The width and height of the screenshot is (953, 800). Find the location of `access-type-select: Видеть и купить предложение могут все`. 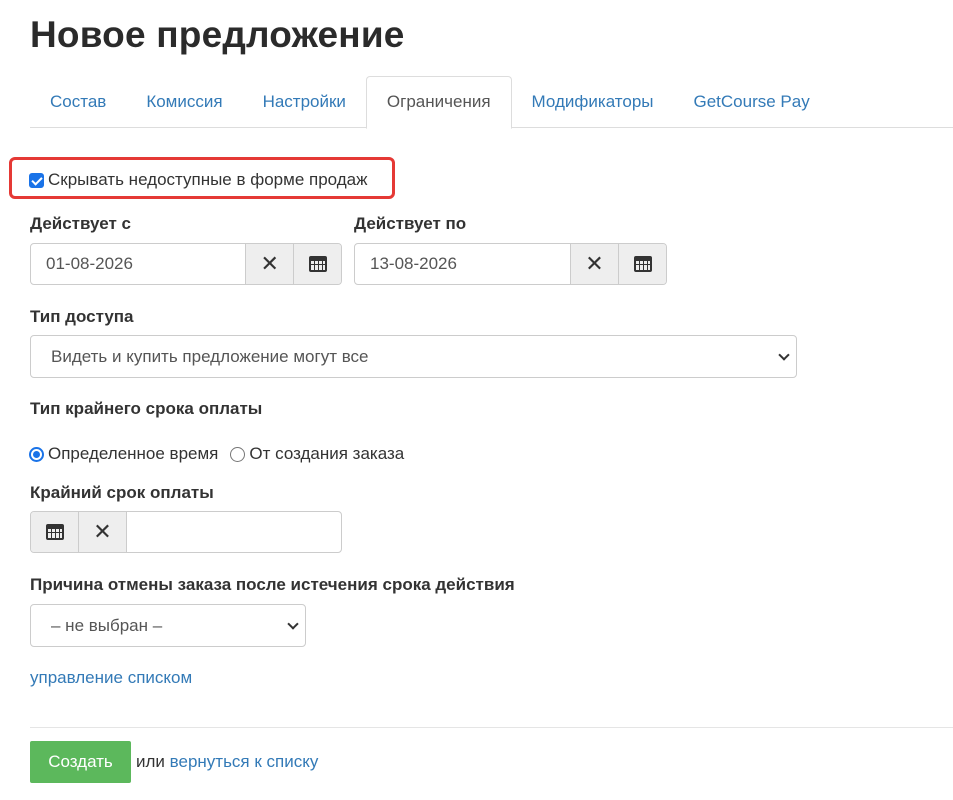

access-type-select: Видеть и купить предложение могут все is located at coordinates (413, 356).